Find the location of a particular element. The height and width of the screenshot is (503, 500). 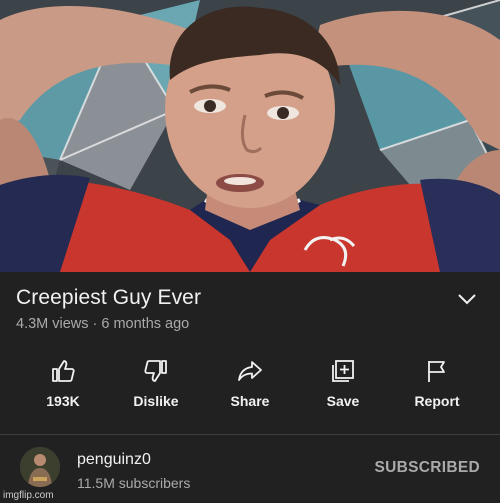

dislike-button: Dislike is located at coordinates (156, 386).